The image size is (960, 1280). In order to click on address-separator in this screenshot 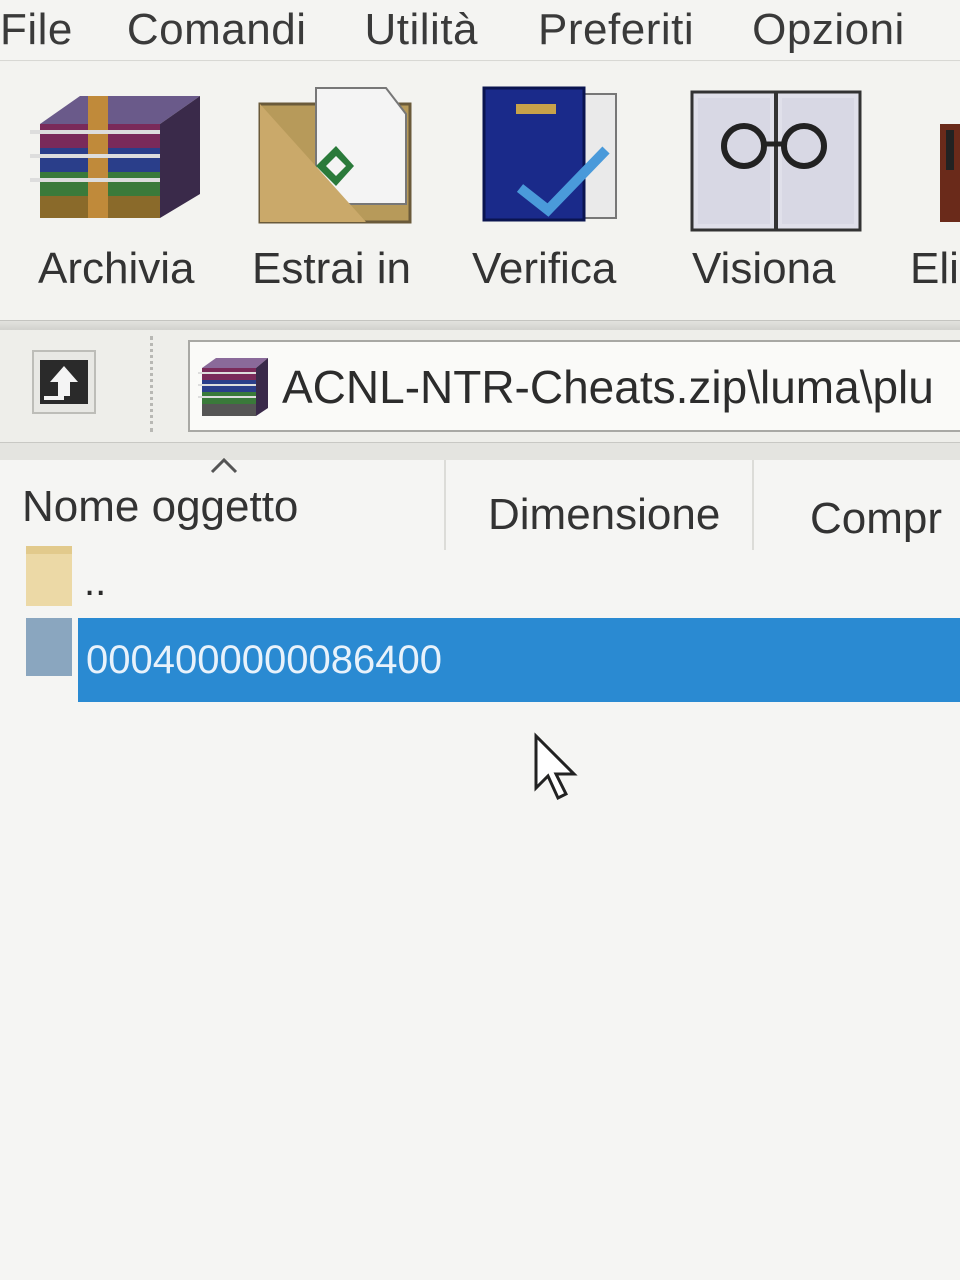, I will do `click(151, 384)`.